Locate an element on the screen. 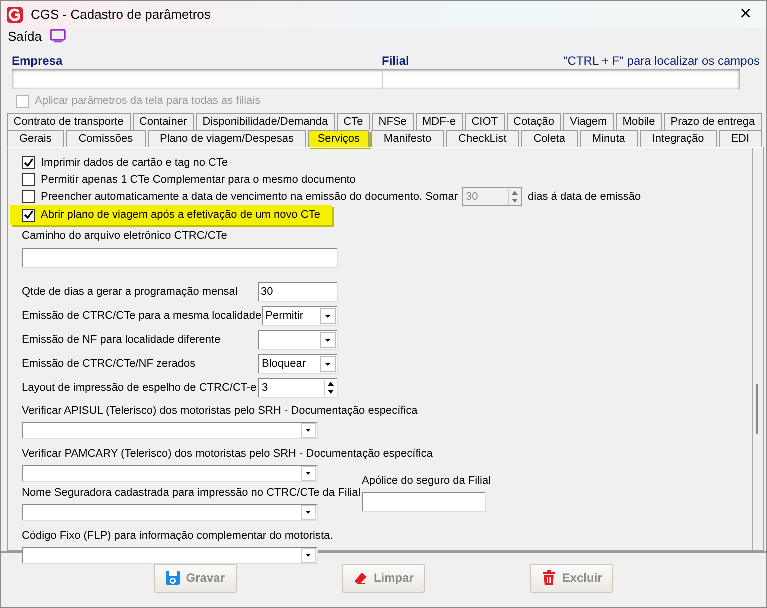 This screenshot has width=767, height=608. tab: Contrato de transporte is located at coordinates (69, 121).